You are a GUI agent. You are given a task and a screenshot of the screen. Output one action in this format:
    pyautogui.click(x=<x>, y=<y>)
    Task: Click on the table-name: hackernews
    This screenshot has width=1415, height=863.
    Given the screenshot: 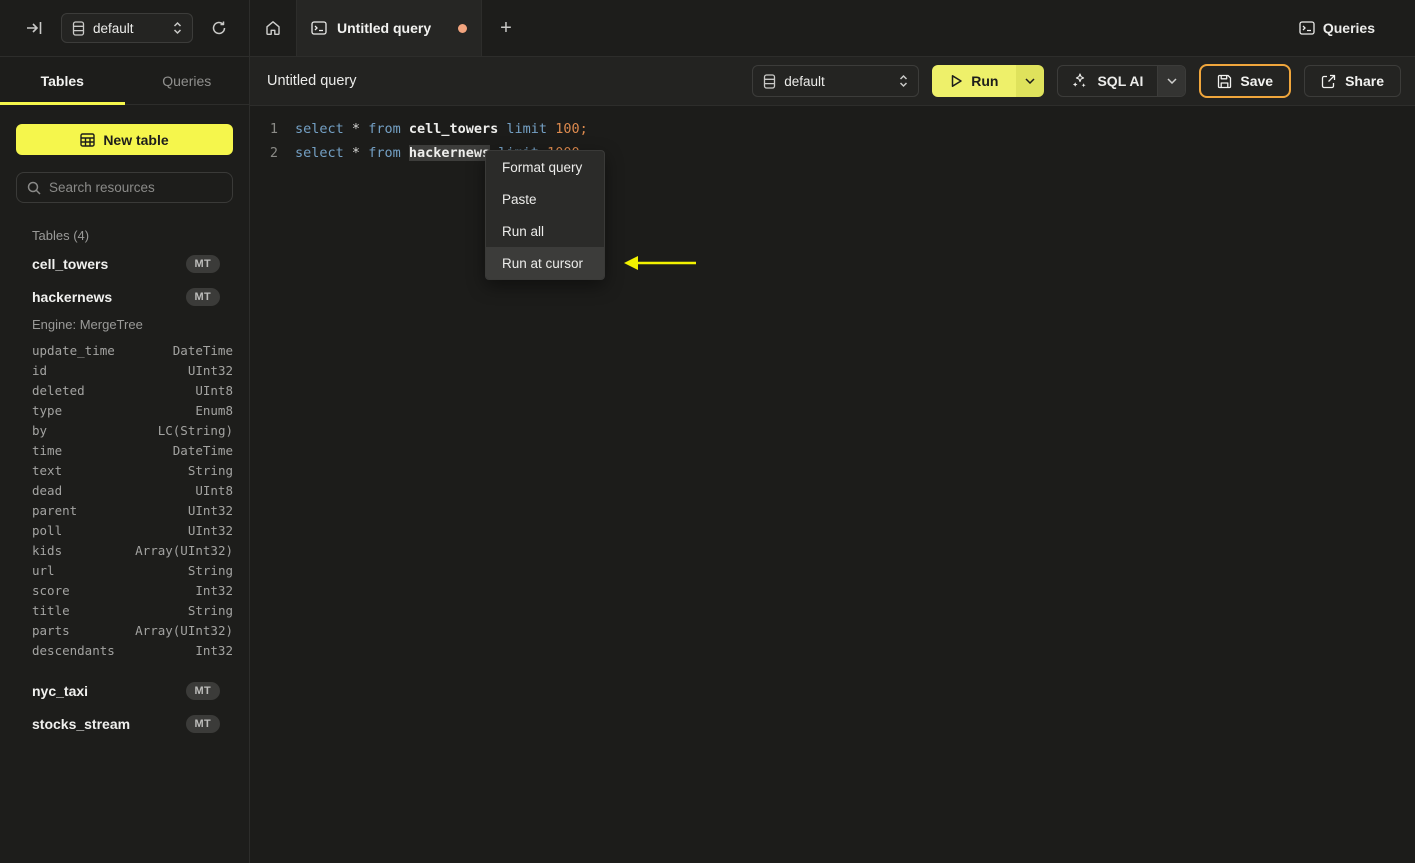 What is the action you would take?
    pyautogui.click(x=72, y=296)
    